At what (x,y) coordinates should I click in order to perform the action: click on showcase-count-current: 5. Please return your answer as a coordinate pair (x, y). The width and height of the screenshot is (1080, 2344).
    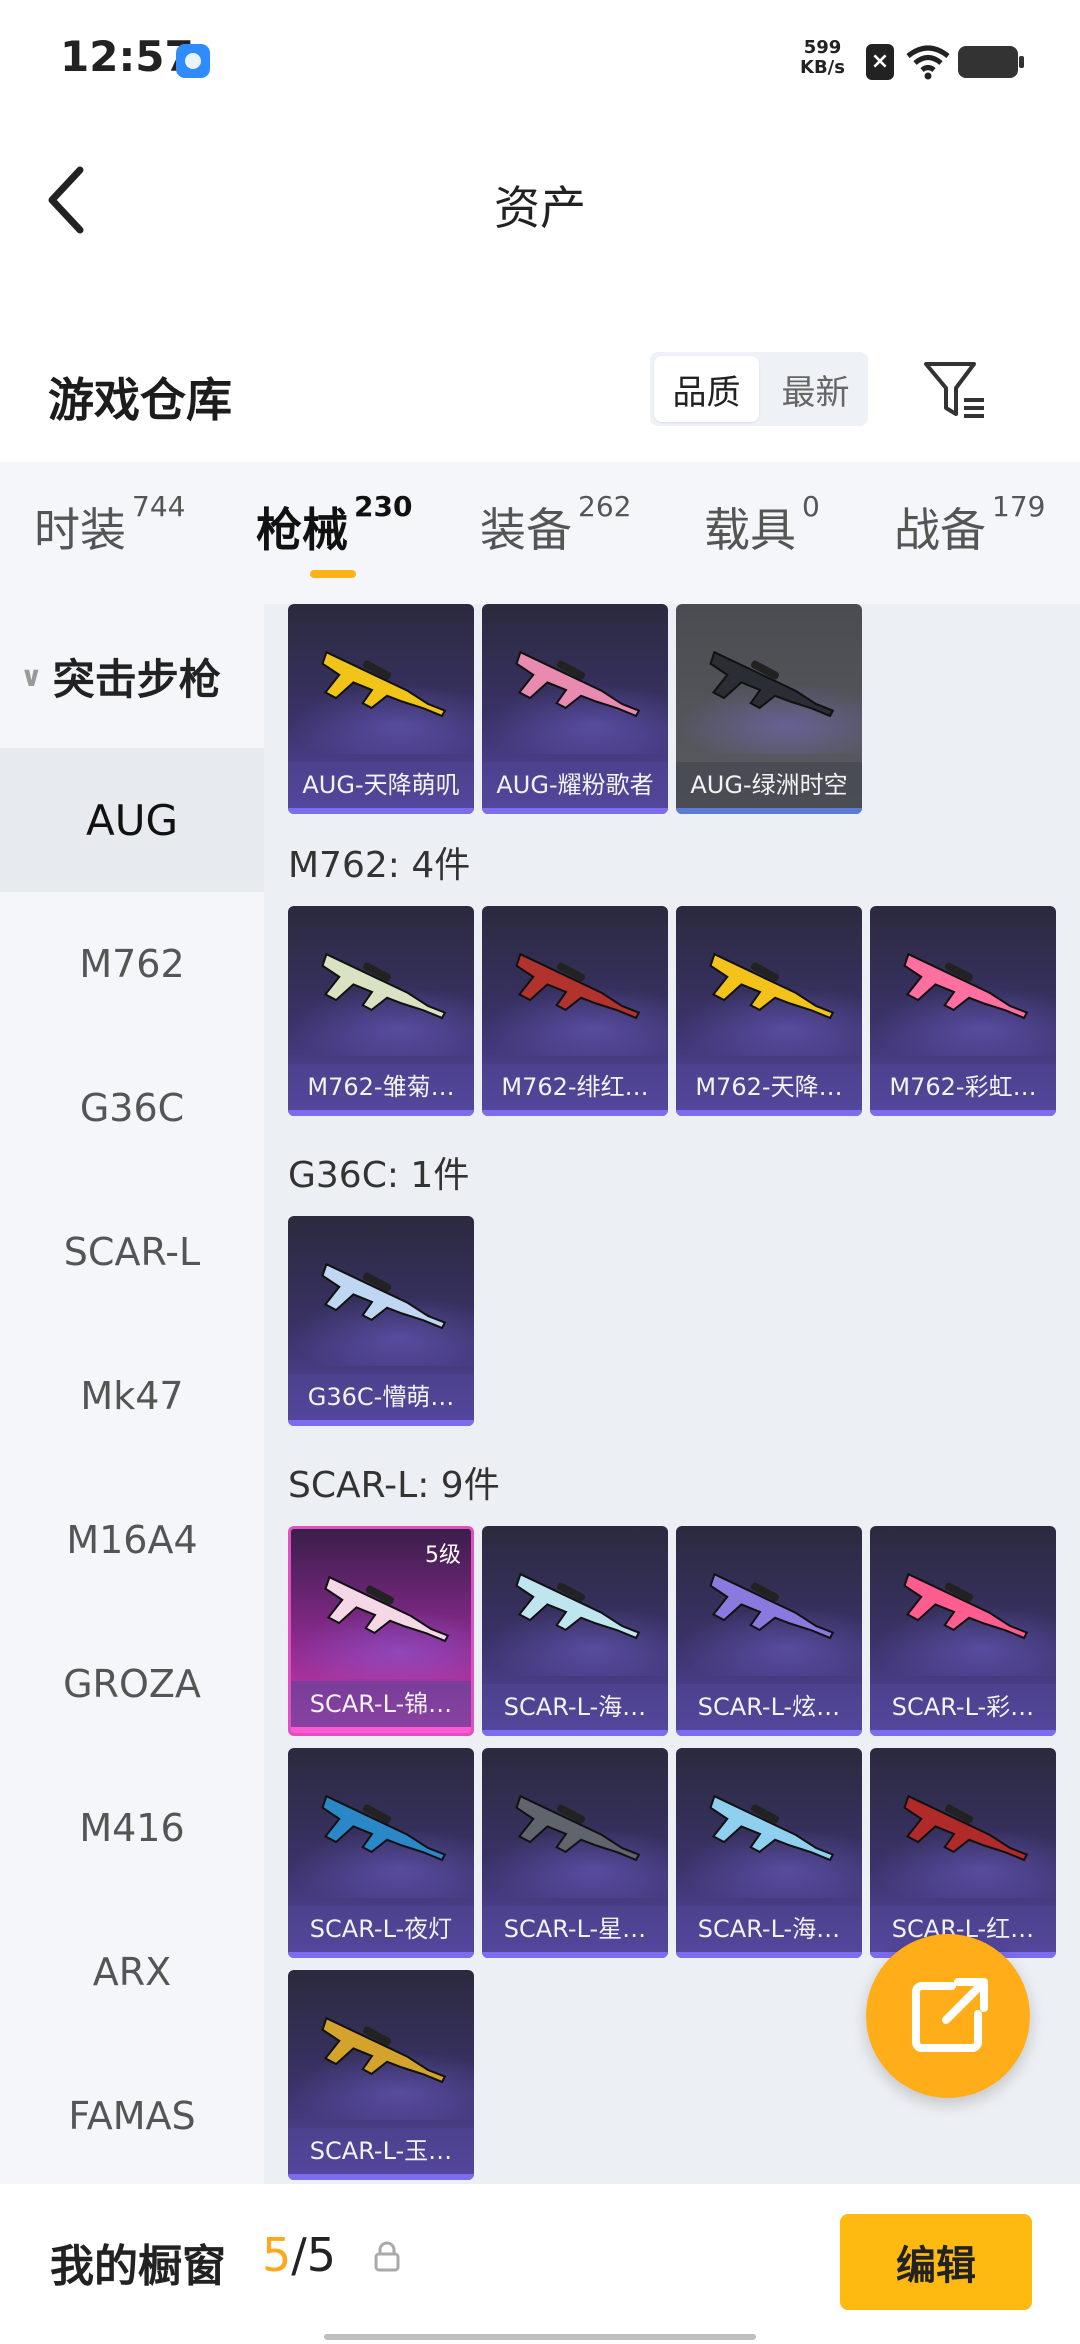
    Looking at the image, I should click on (277, 2255).